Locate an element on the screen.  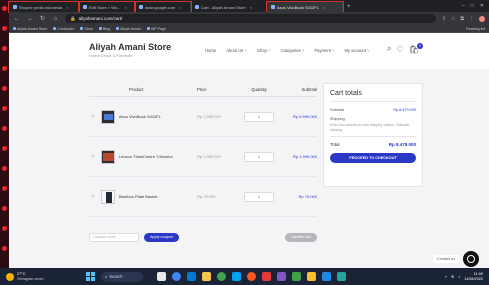
product-name: Lenovo ThinkCentre T-Monitor is located at coordinates (146, 156).